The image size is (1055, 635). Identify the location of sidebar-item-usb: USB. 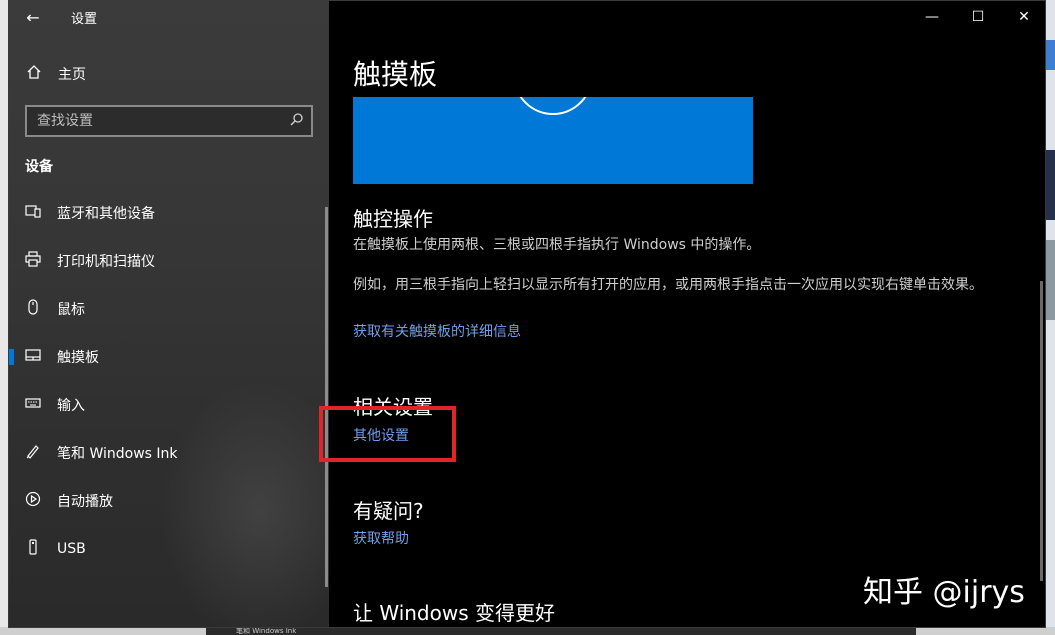
(169, 549).